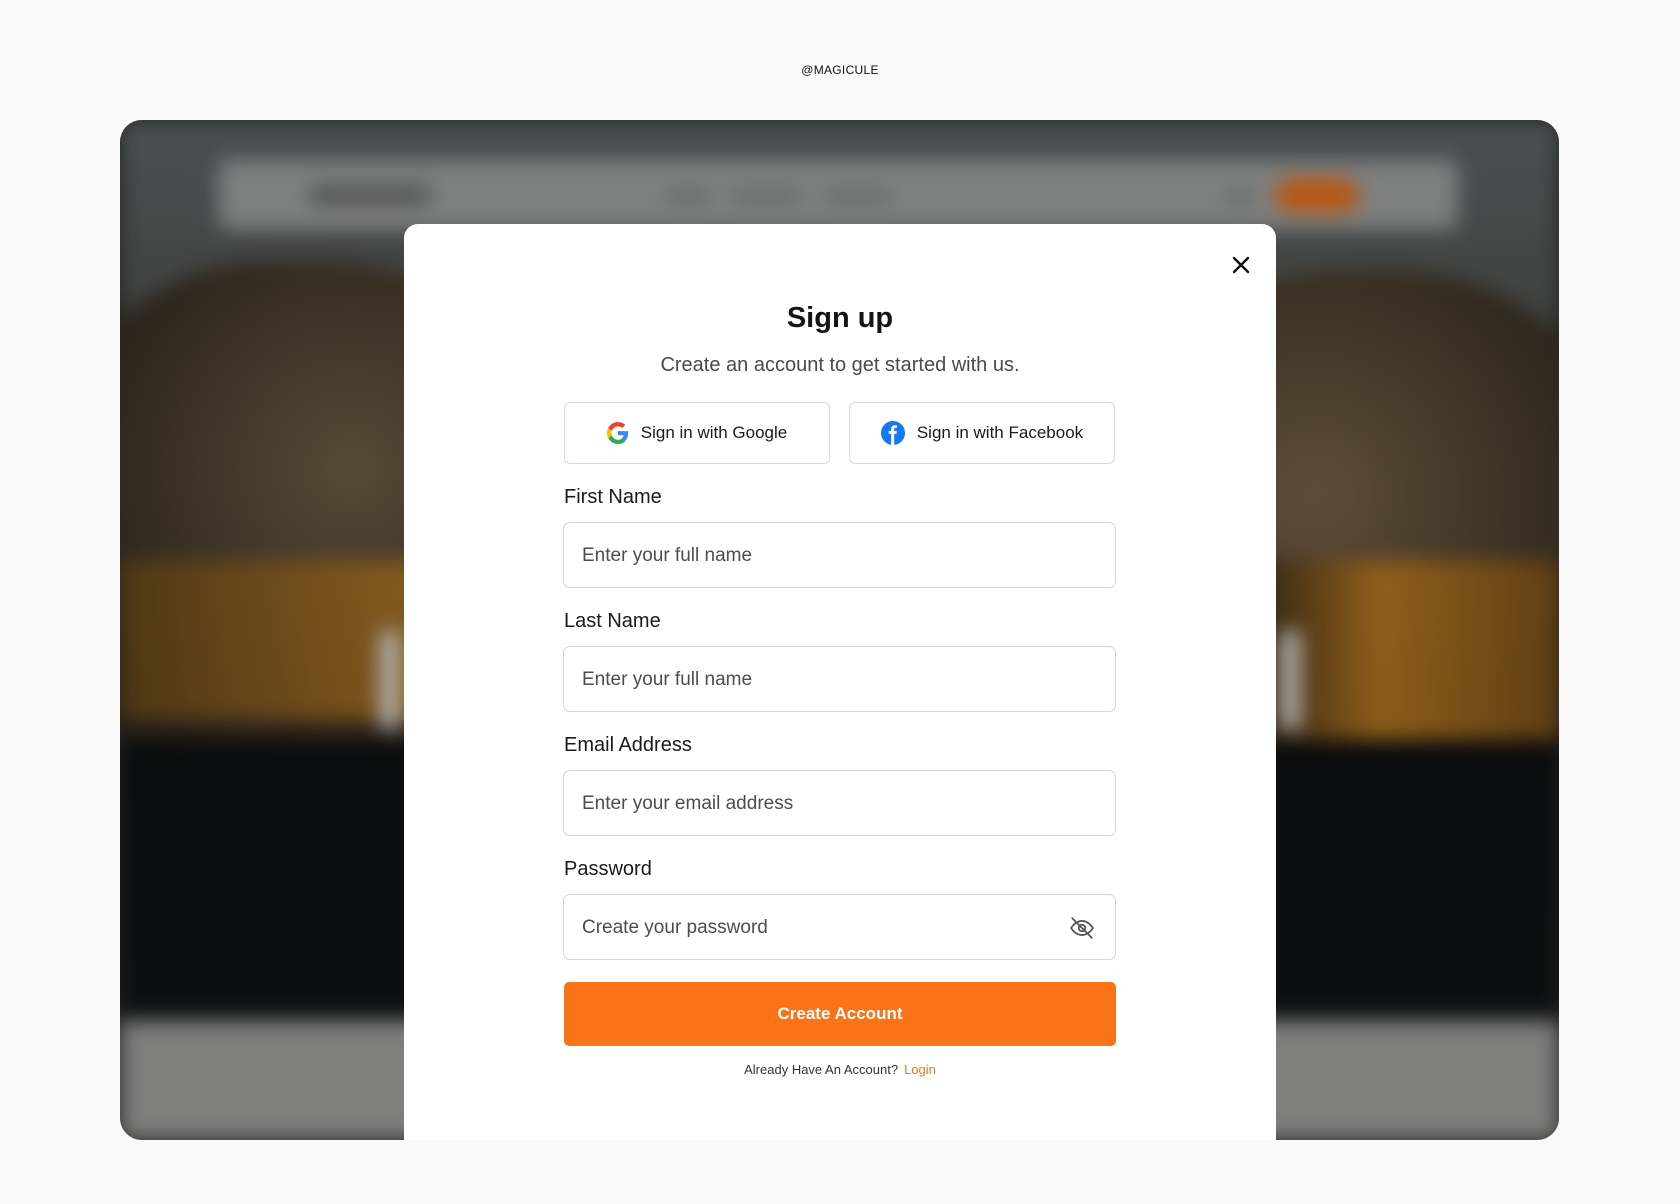  What do you see at coordinates (822, 556) in the screenshot?
I see `first-name-input` at bounding box center [822, 556].